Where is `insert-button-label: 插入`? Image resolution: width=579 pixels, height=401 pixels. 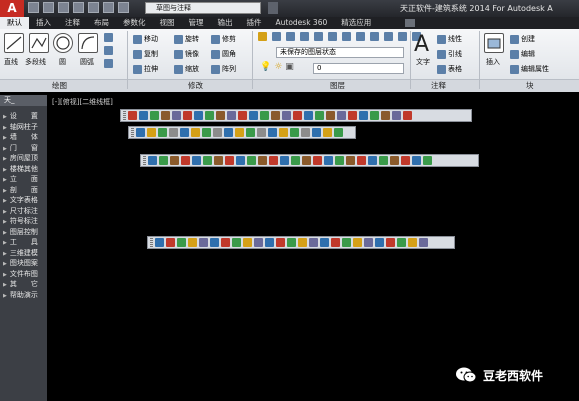 insert-button-label: 插入 is located at coordinates (493, 62).